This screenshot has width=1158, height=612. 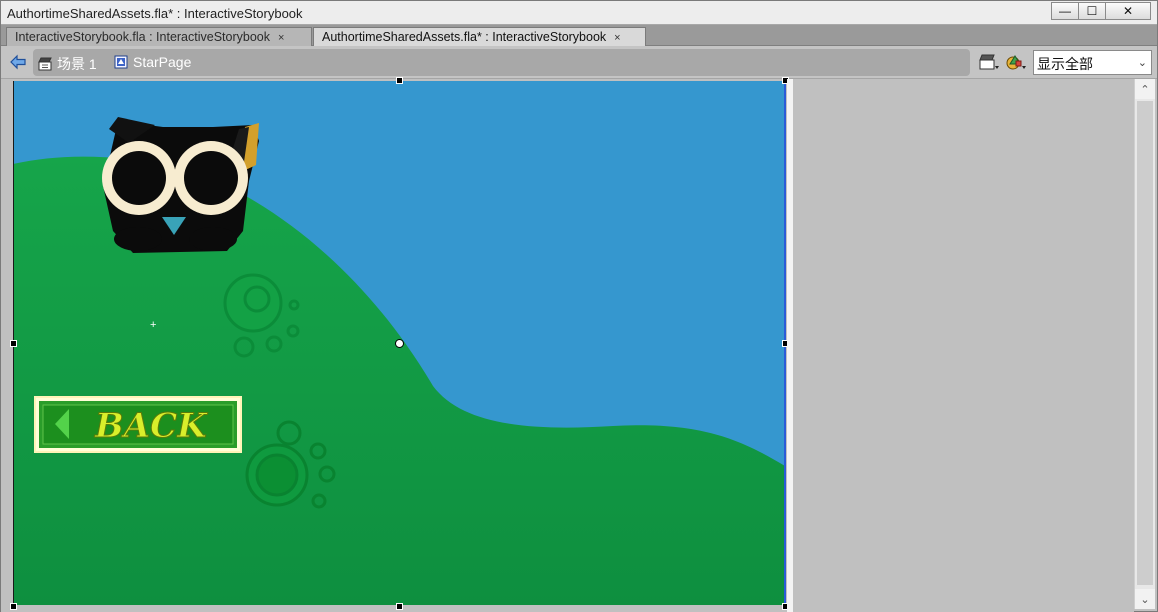 I want to click on edit-scene-icon, so click(x=989, y=62).